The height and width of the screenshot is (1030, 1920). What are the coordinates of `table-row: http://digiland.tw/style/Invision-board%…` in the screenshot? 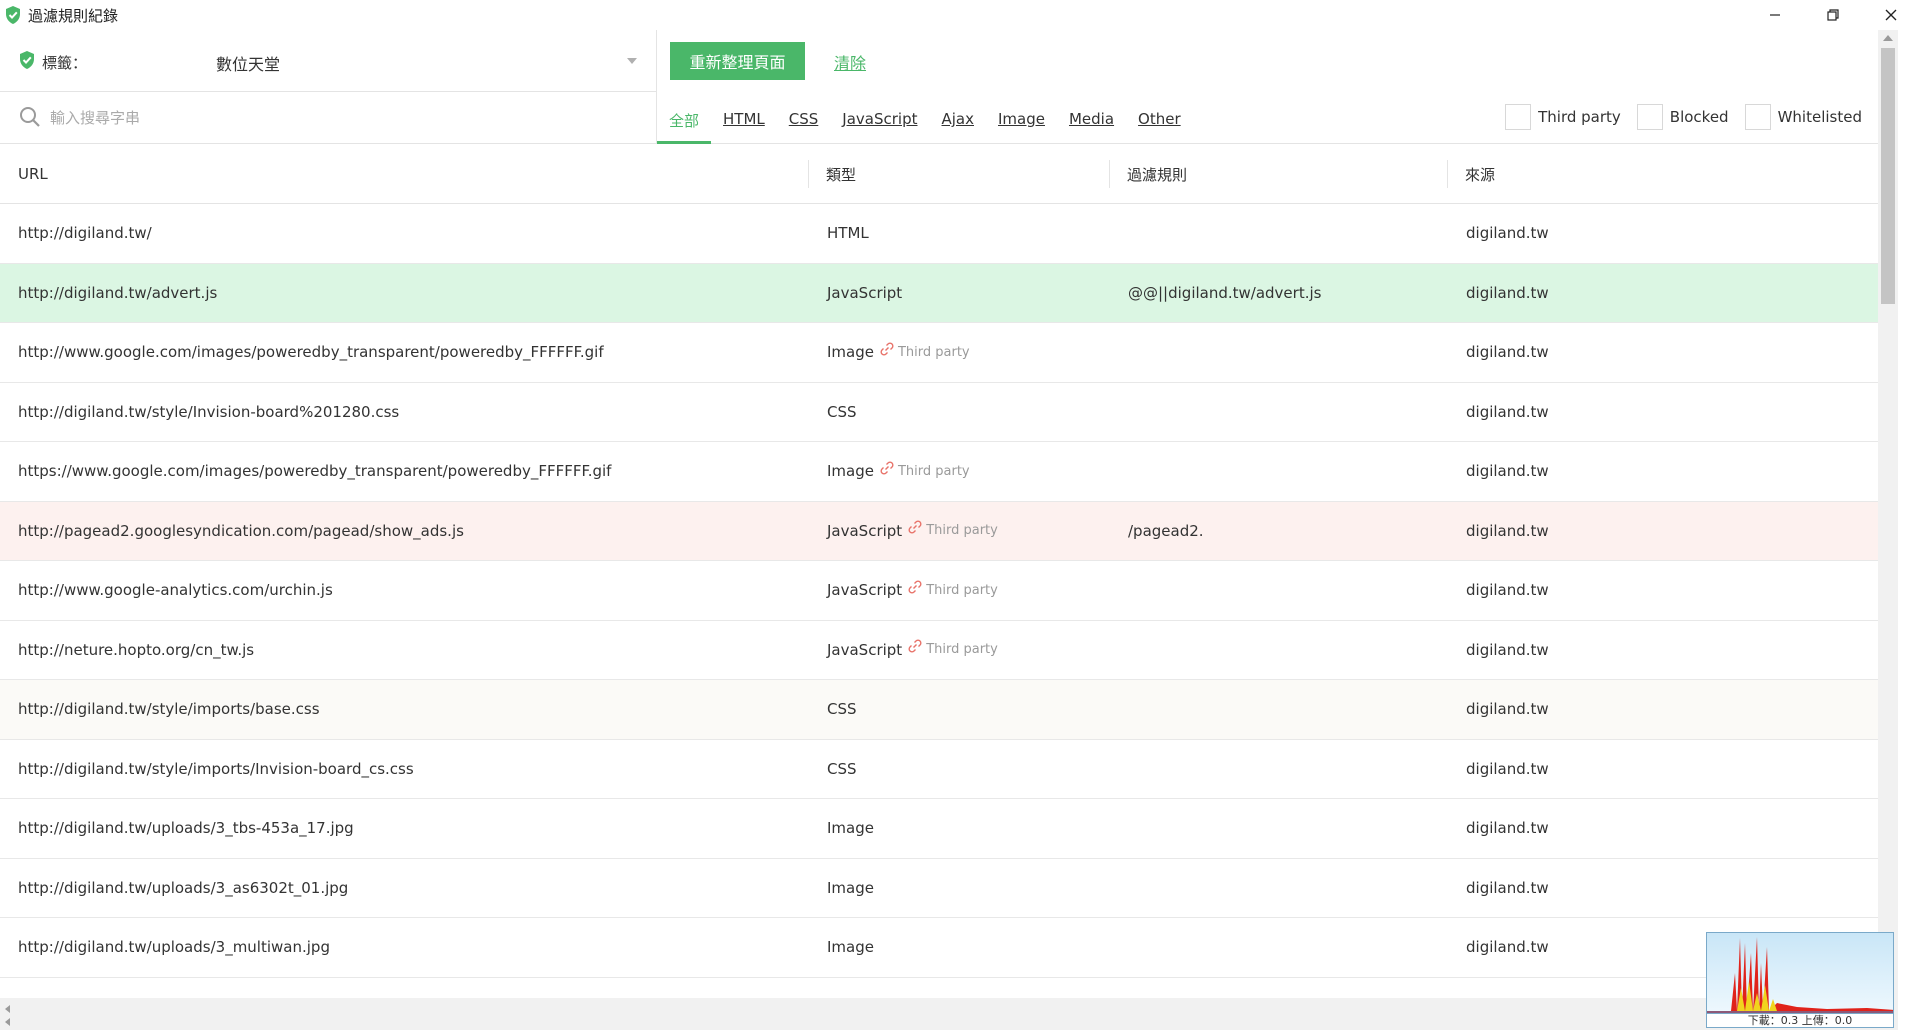 It's located at (939, 412).